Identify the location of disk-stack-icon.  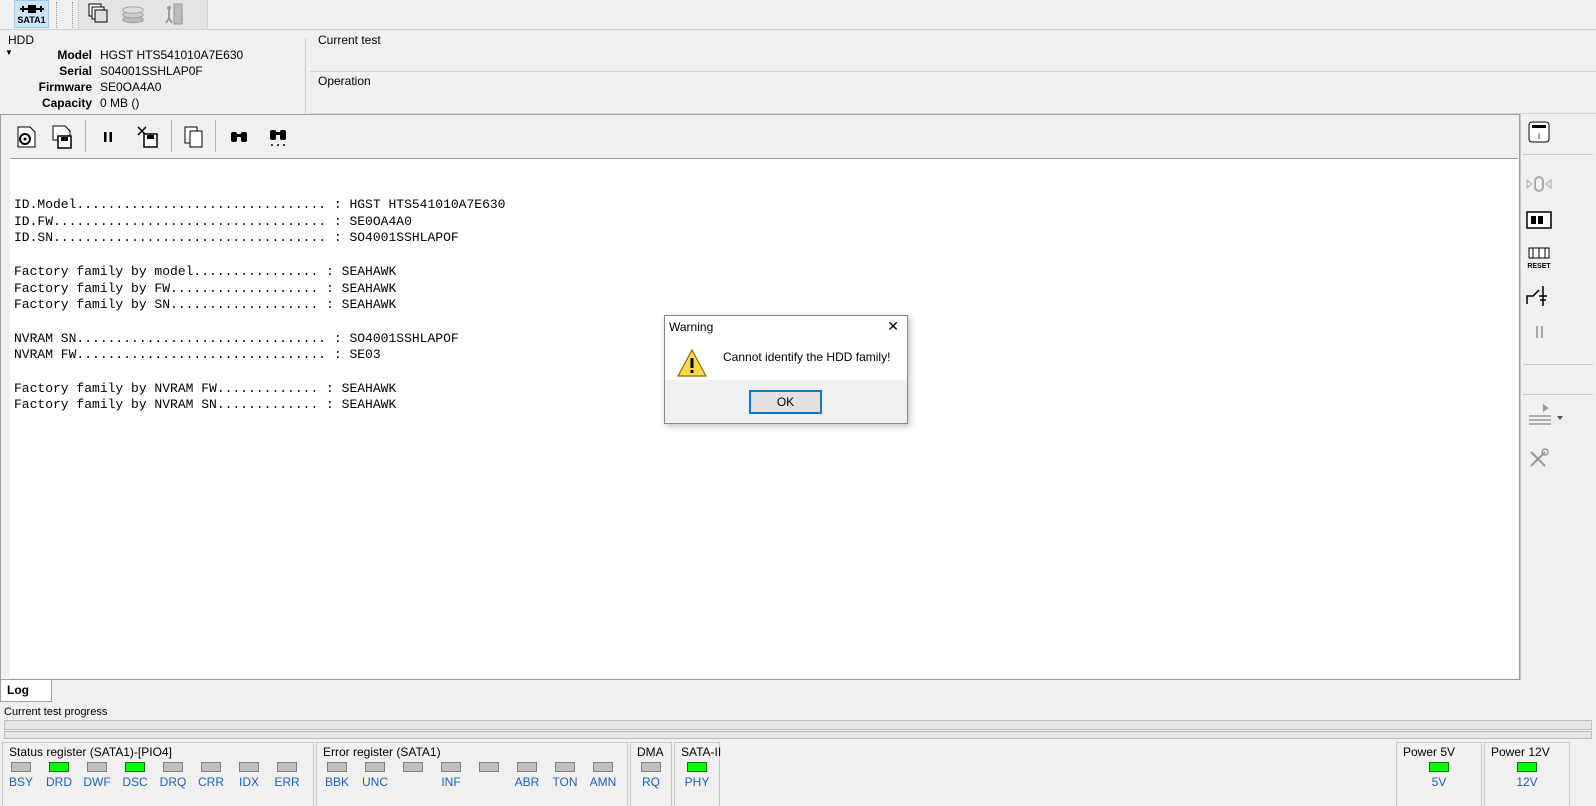
(133, 14).